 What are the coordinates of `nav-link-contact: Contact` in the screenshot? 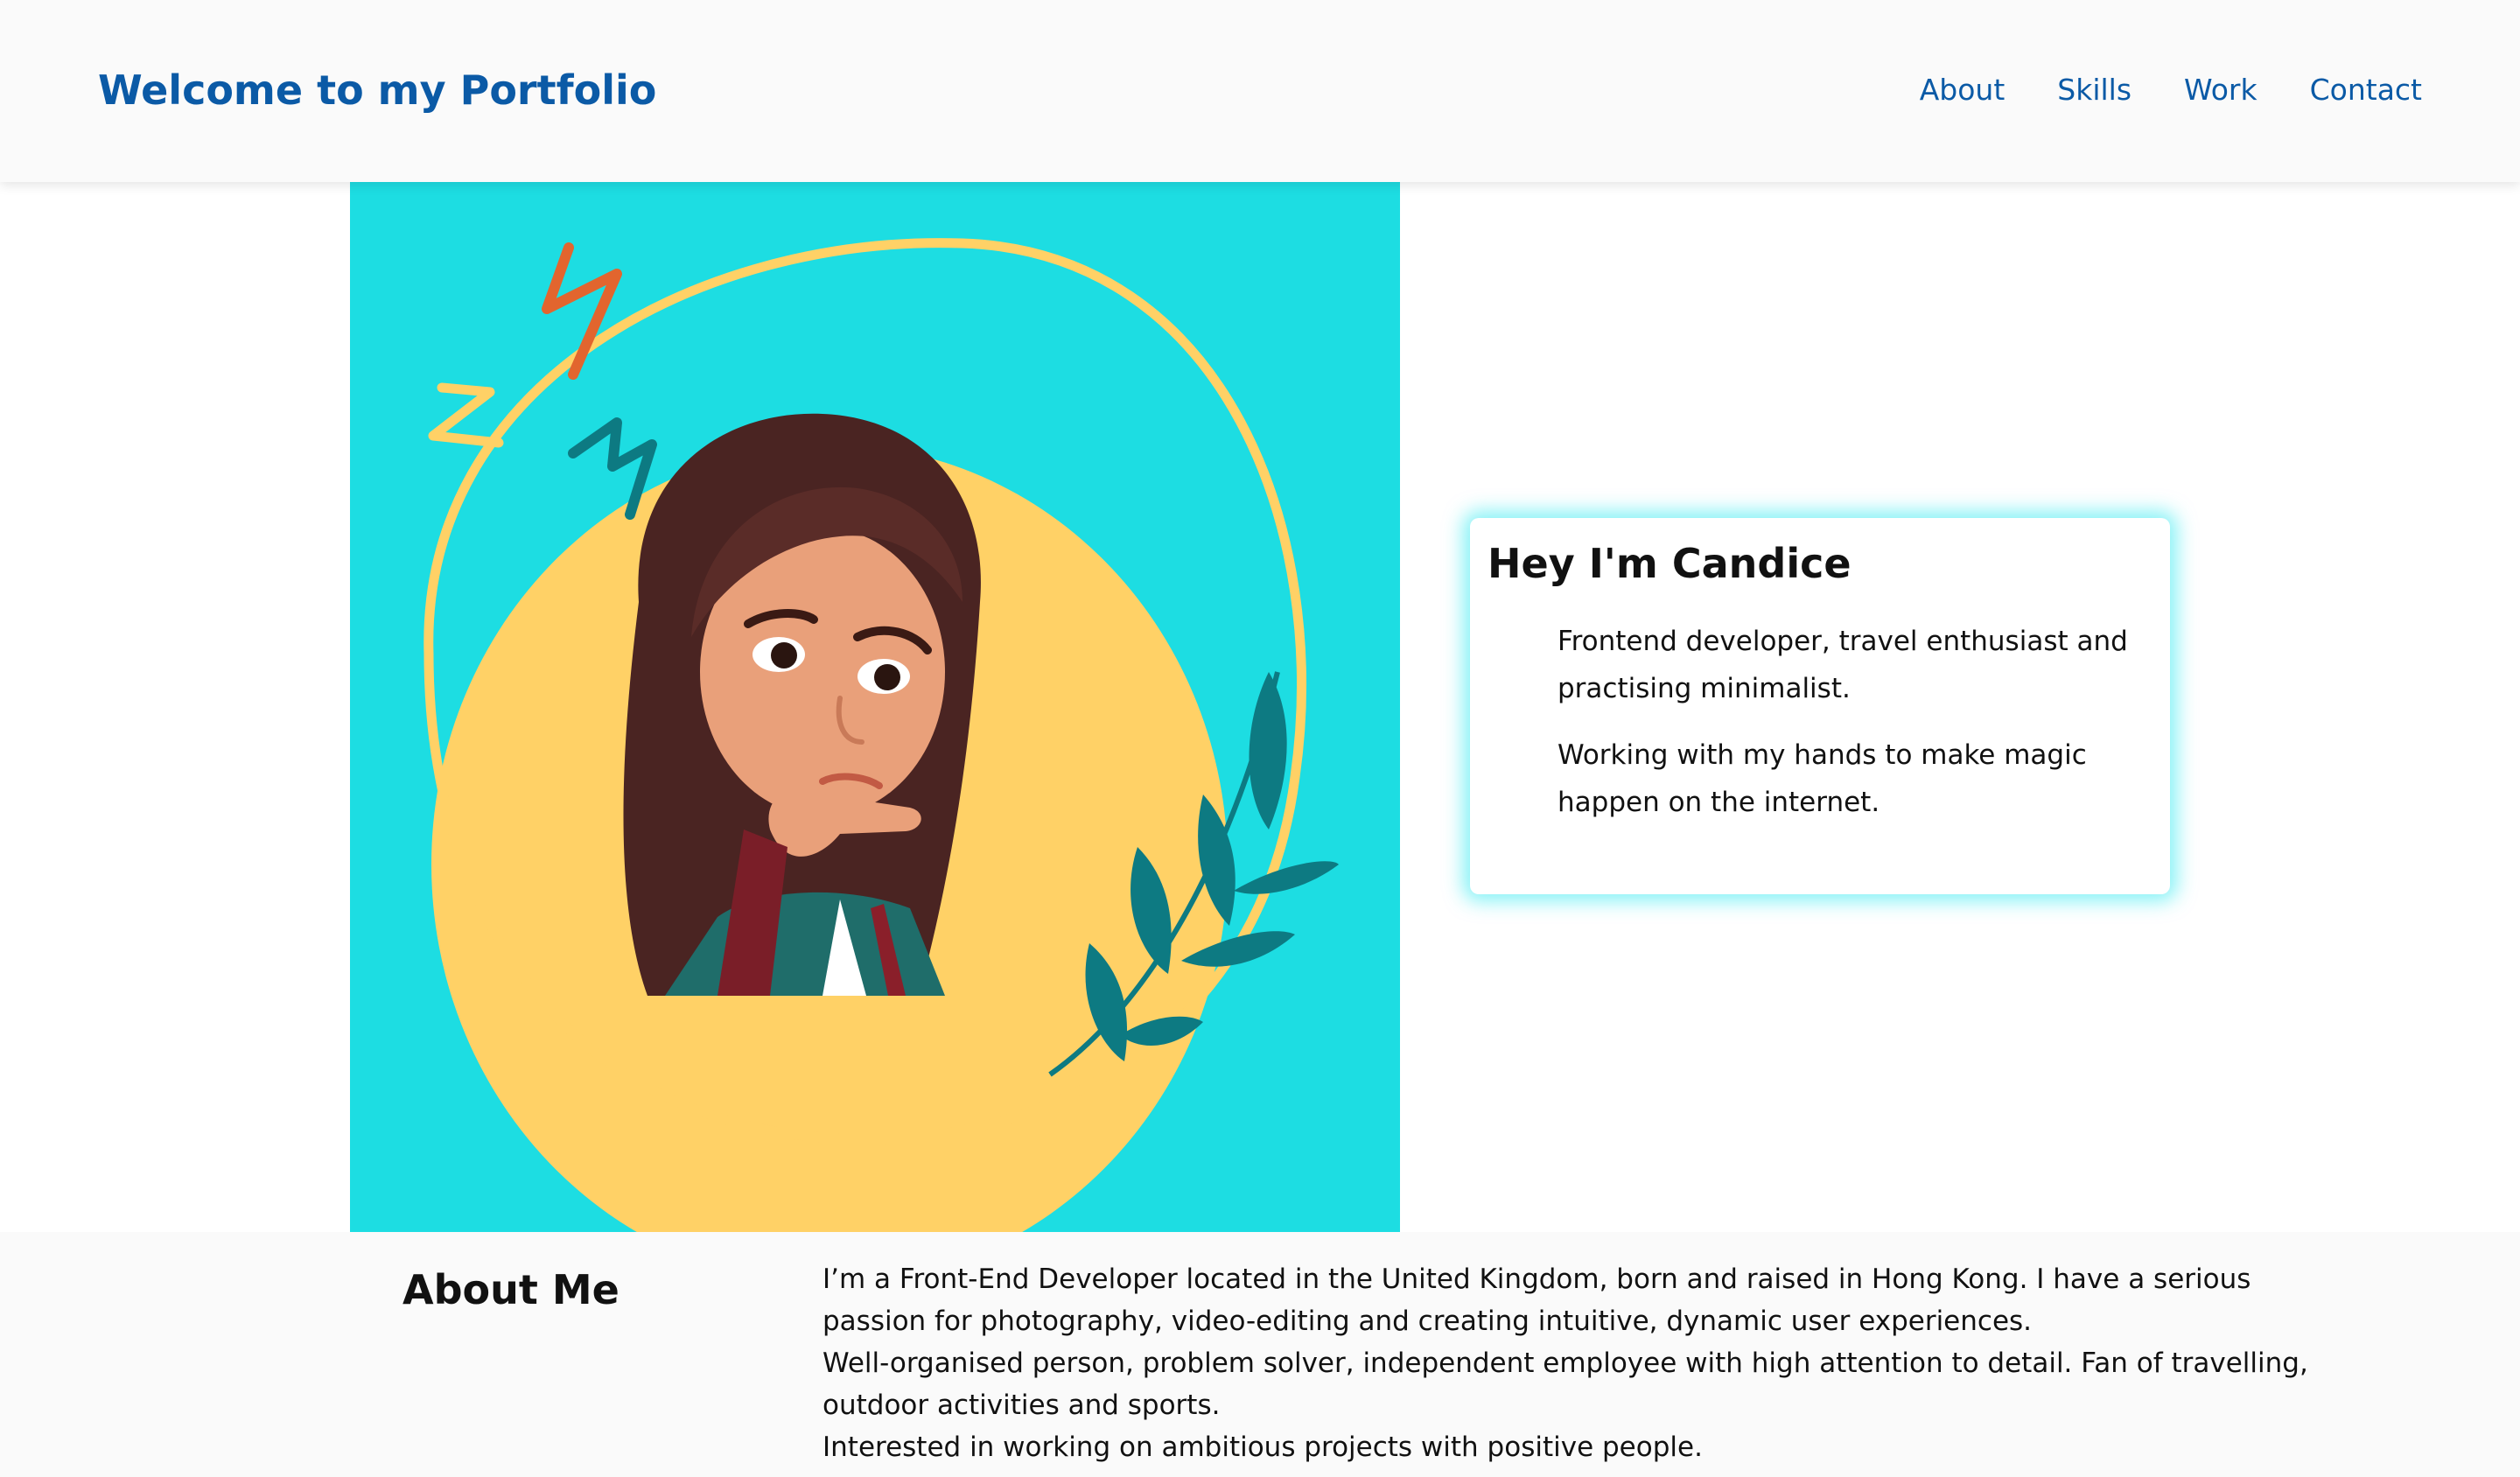 It's located at (2366, 90).